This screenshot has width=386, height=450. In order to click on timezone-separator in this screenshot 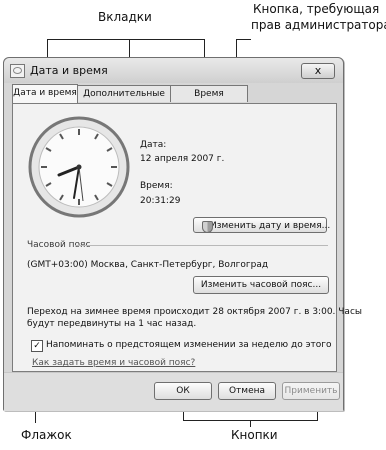, I will do `click(201, 245)`.